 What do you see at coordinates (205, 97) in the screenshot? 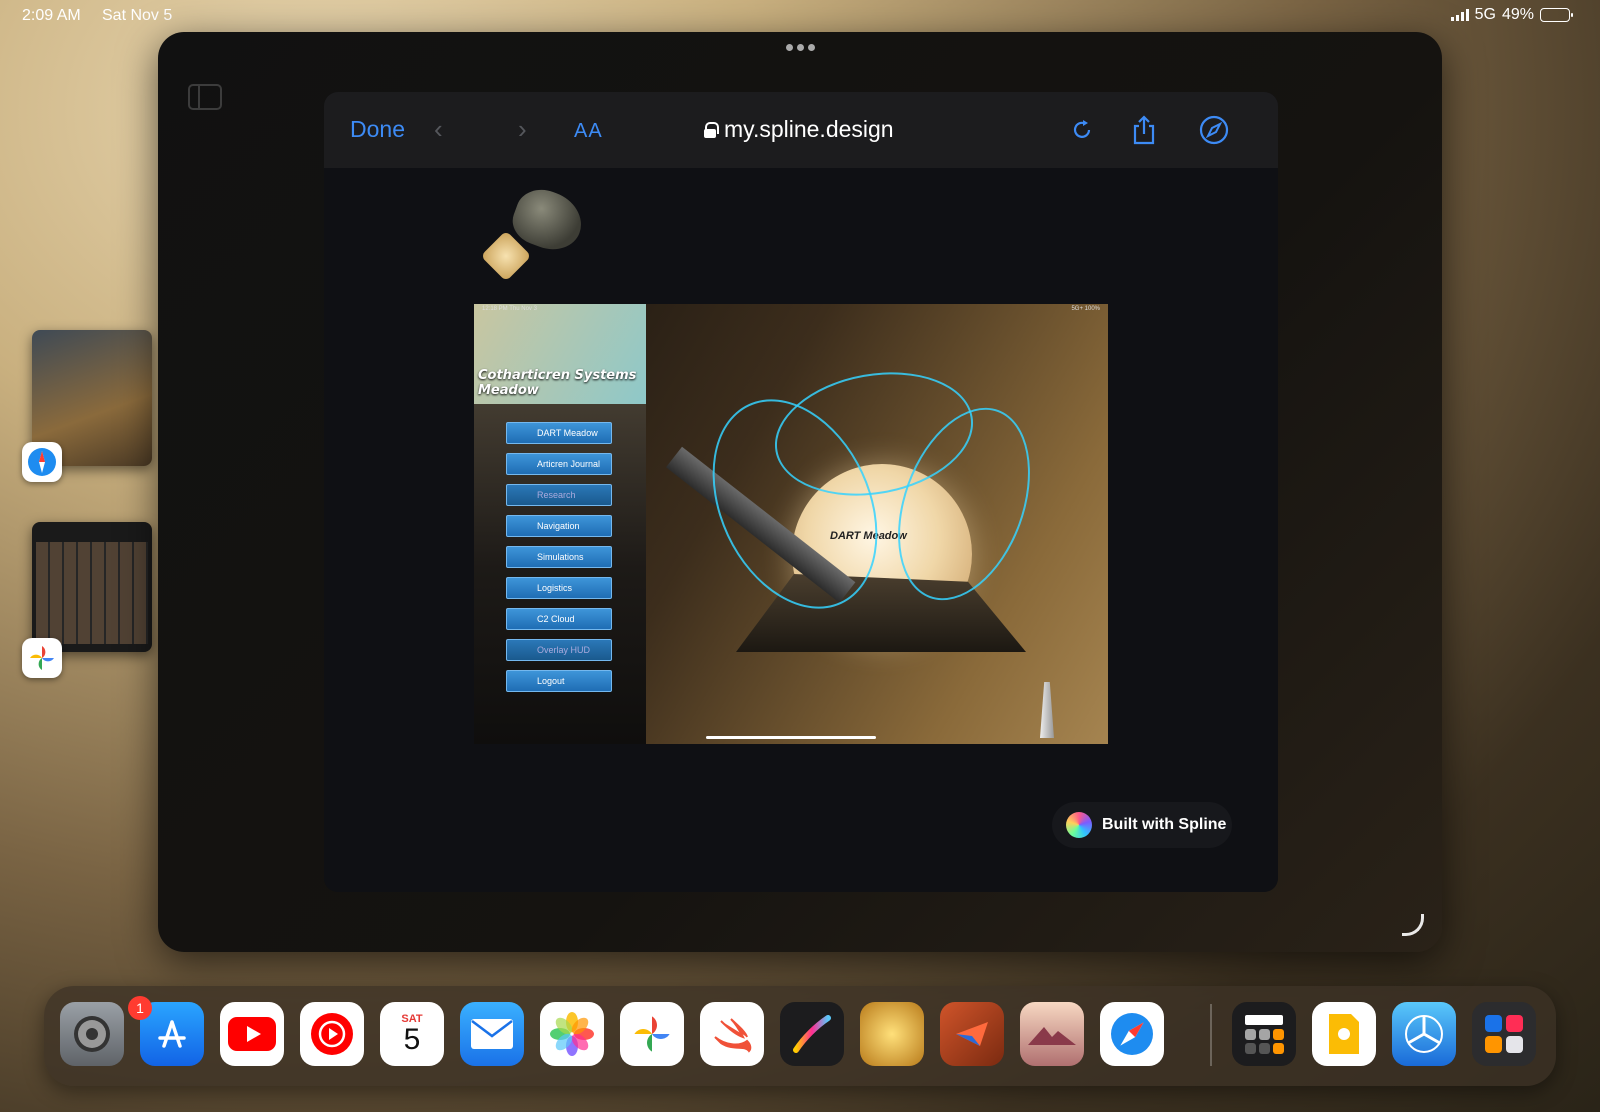
I see `sidebar-toggle-icon` at bounding box center [205, 97].